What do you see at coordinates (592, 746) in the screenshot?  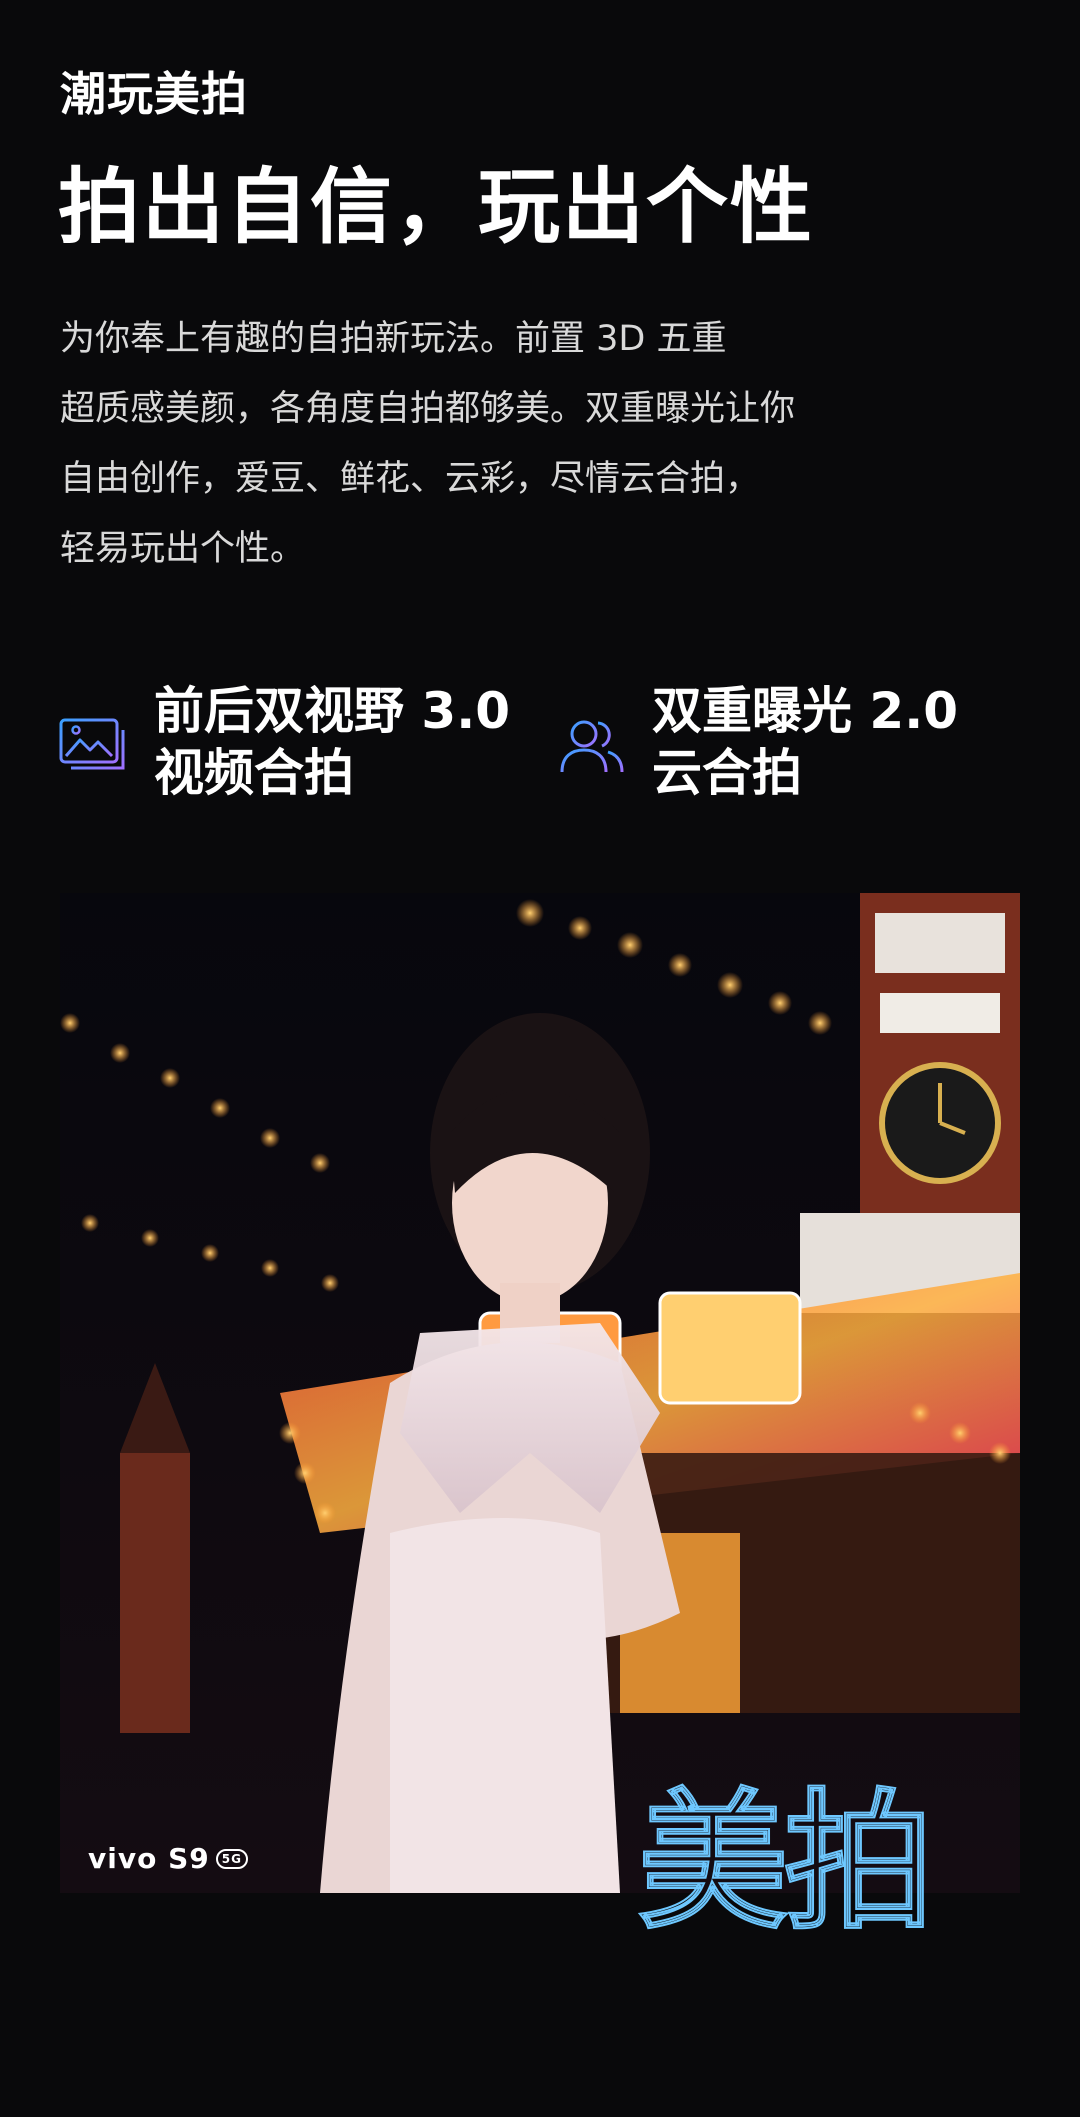 I see `users-icon` at bounding box center [592, 746].